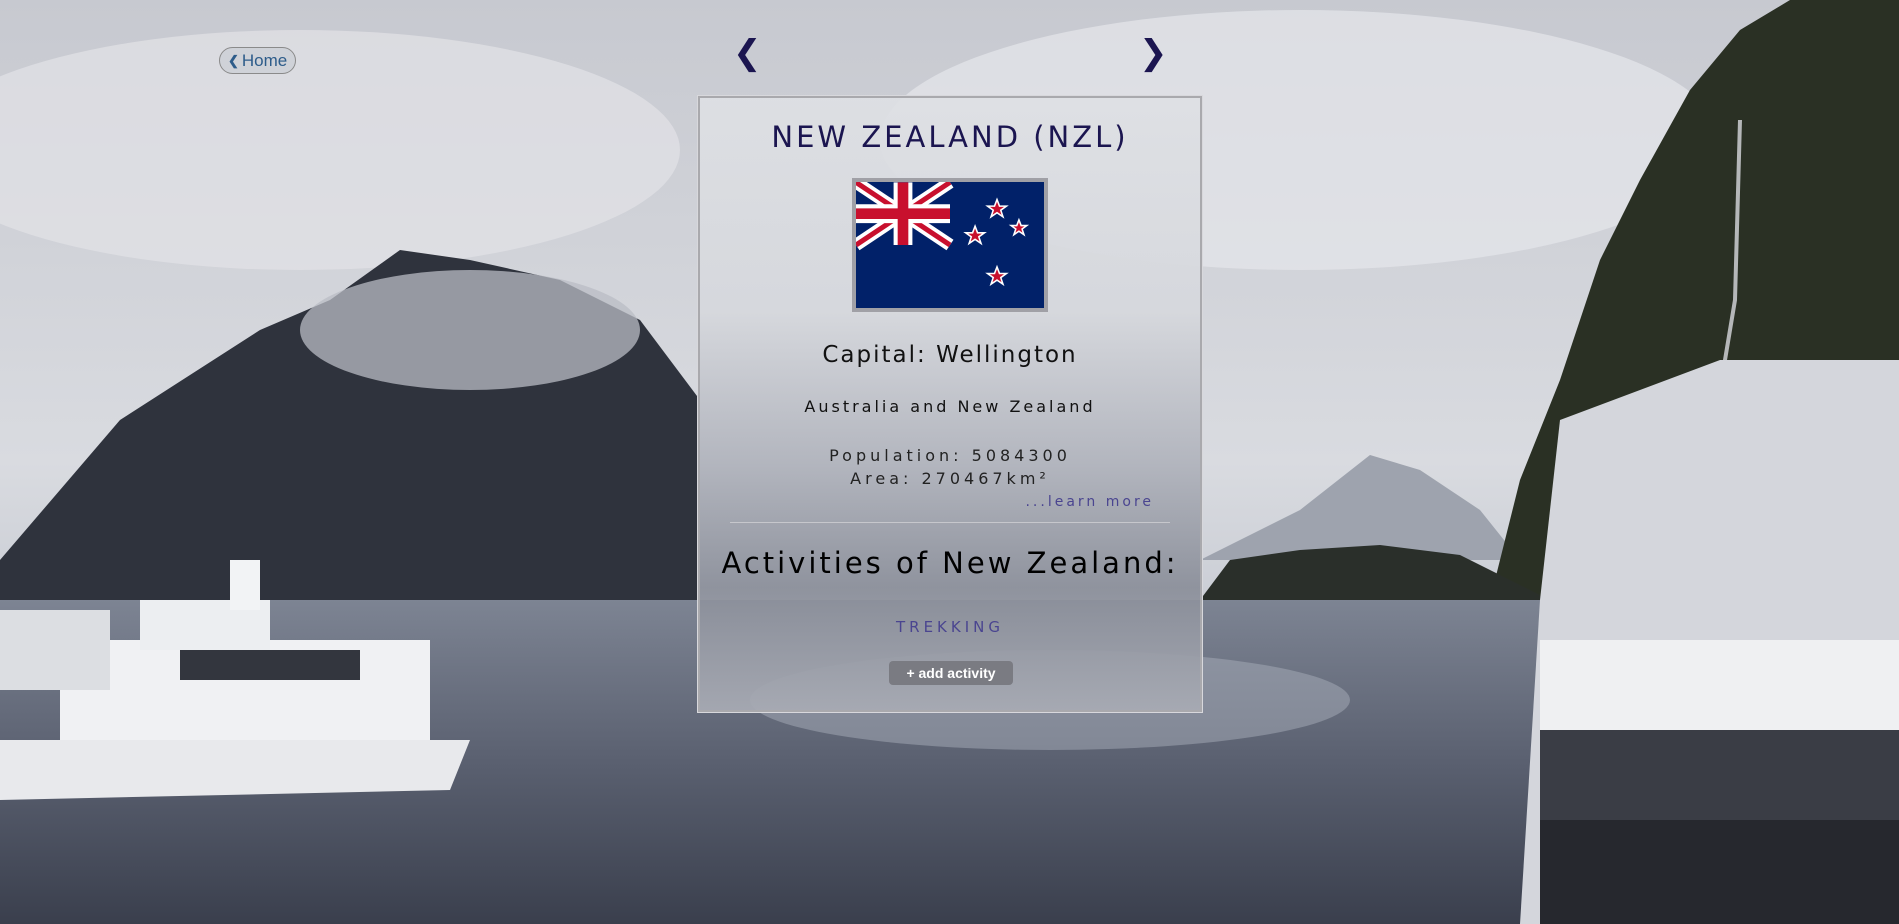  Describe the element at coordinates (233, 60) in the screenshot. I see `chevron-left-icon: ❮` at that location.